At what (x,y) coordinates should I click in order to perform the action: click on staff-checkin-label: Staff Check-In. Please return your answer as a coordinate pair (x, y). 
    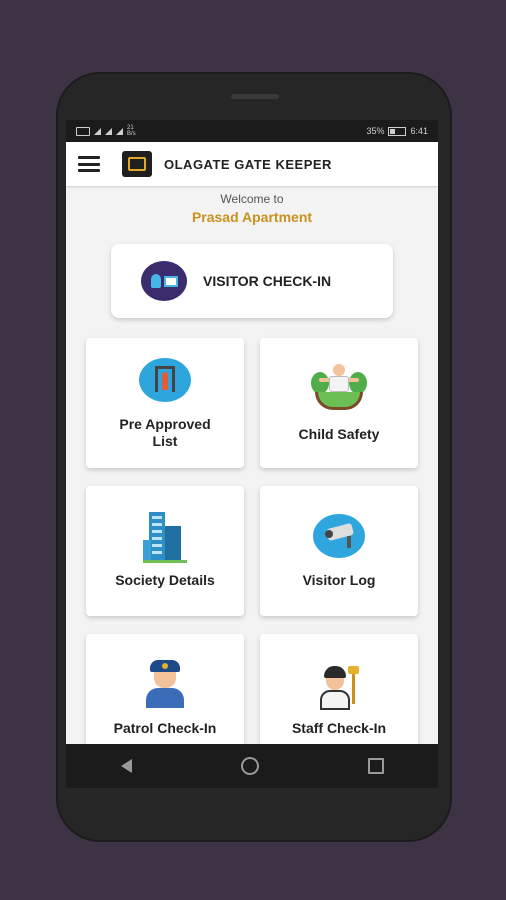
    Looking at the image, I should click on (339, 728).